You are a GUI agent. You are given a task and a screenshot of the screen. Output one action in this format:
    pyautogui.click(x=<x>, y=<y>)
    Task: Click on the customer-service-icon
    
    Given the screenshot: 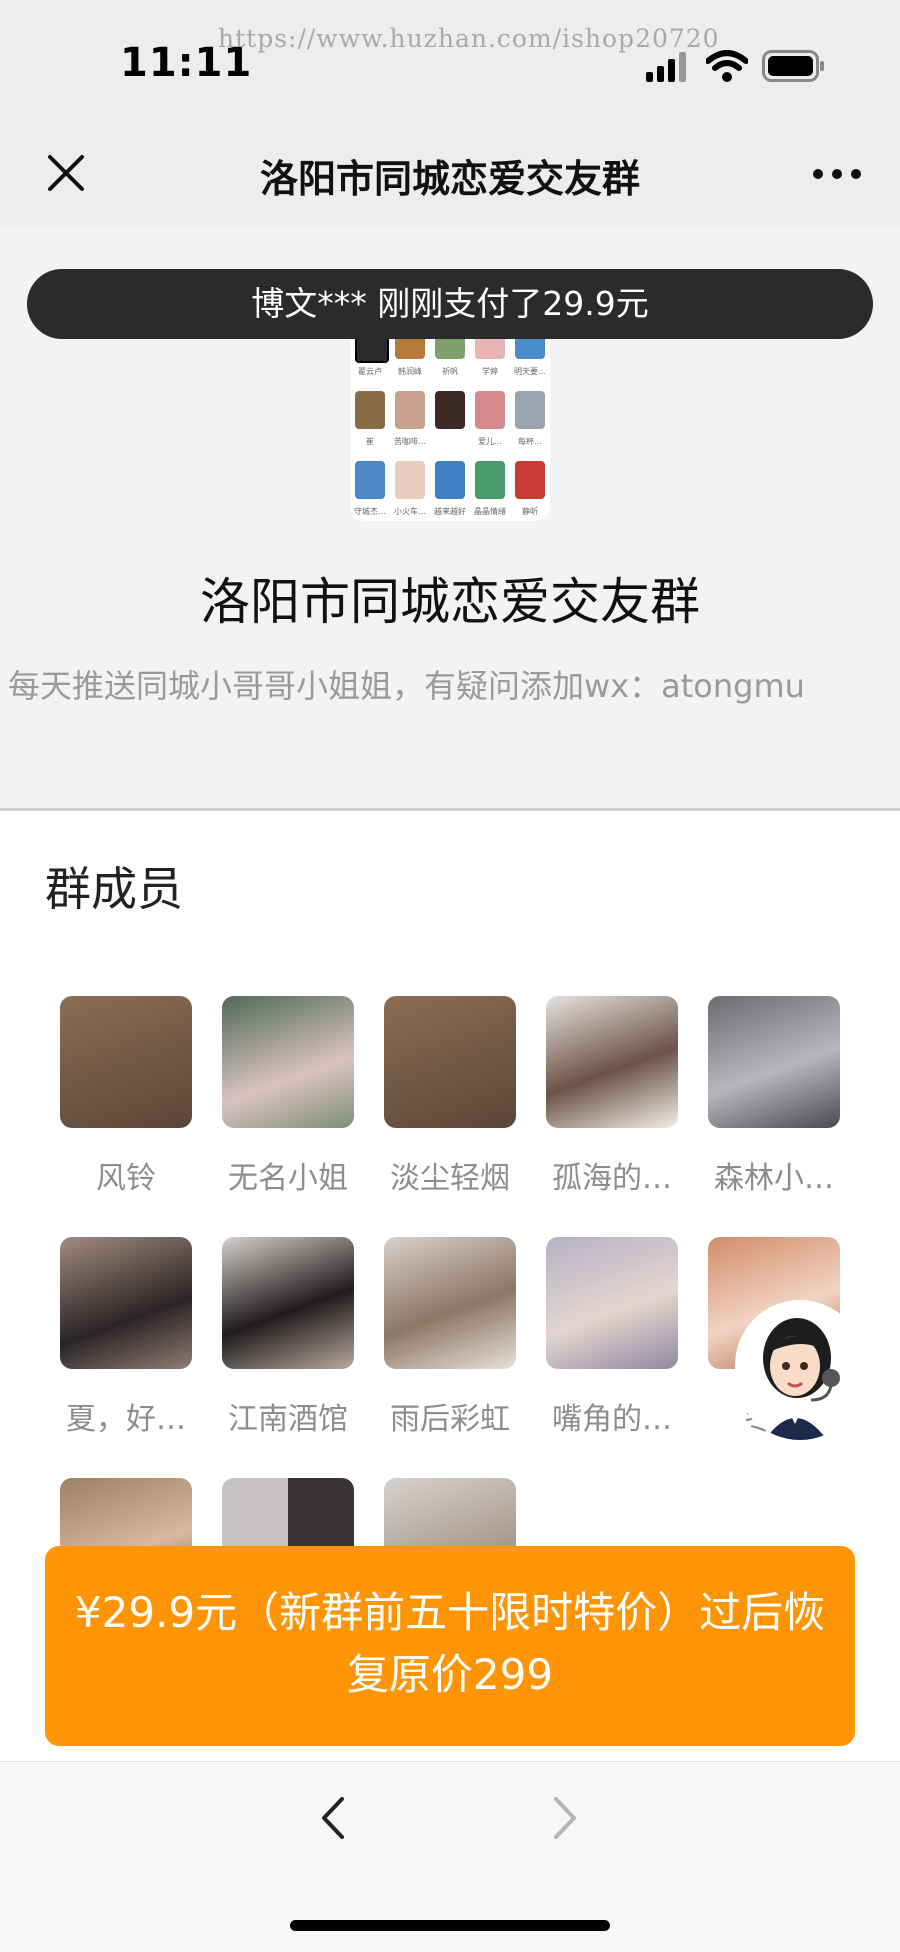 What is the action you would take?
    pyautogui.click(x=801, y=1379)
    